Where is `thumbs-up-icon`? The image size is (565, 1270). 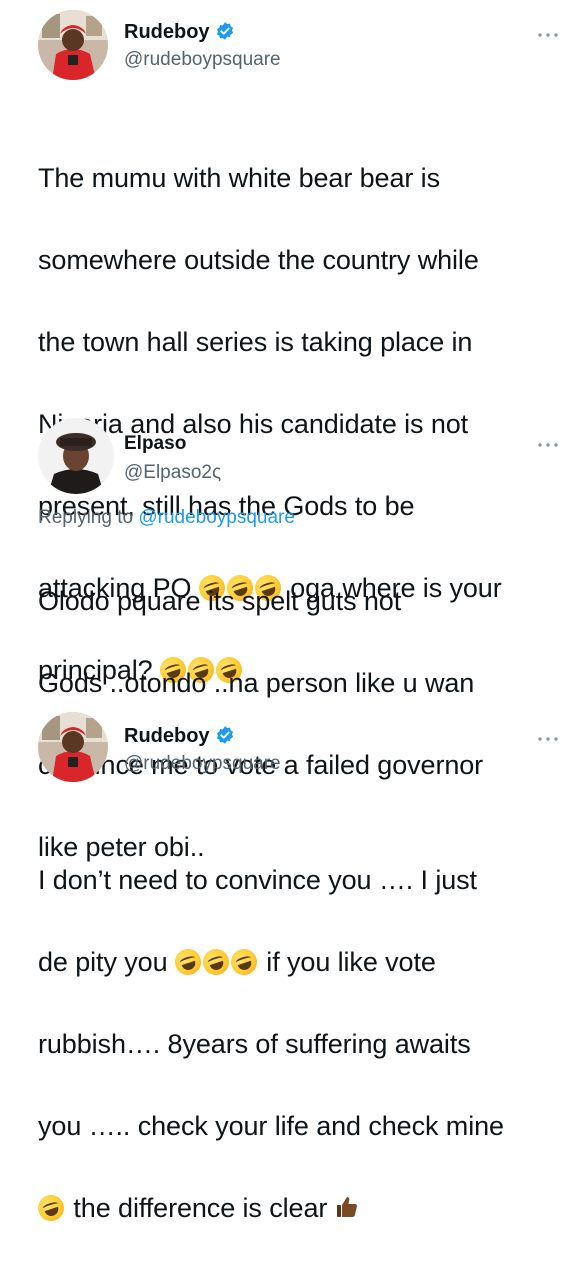
thumbs-up-icon is located at coordinates (346, 1207).